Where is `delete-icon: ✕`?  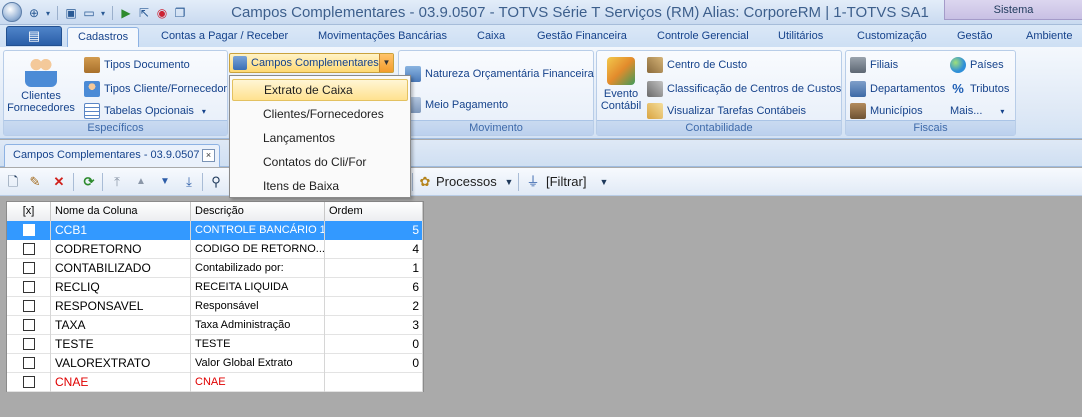
delete-icon: ✕ is located at coordinates (59, 182).